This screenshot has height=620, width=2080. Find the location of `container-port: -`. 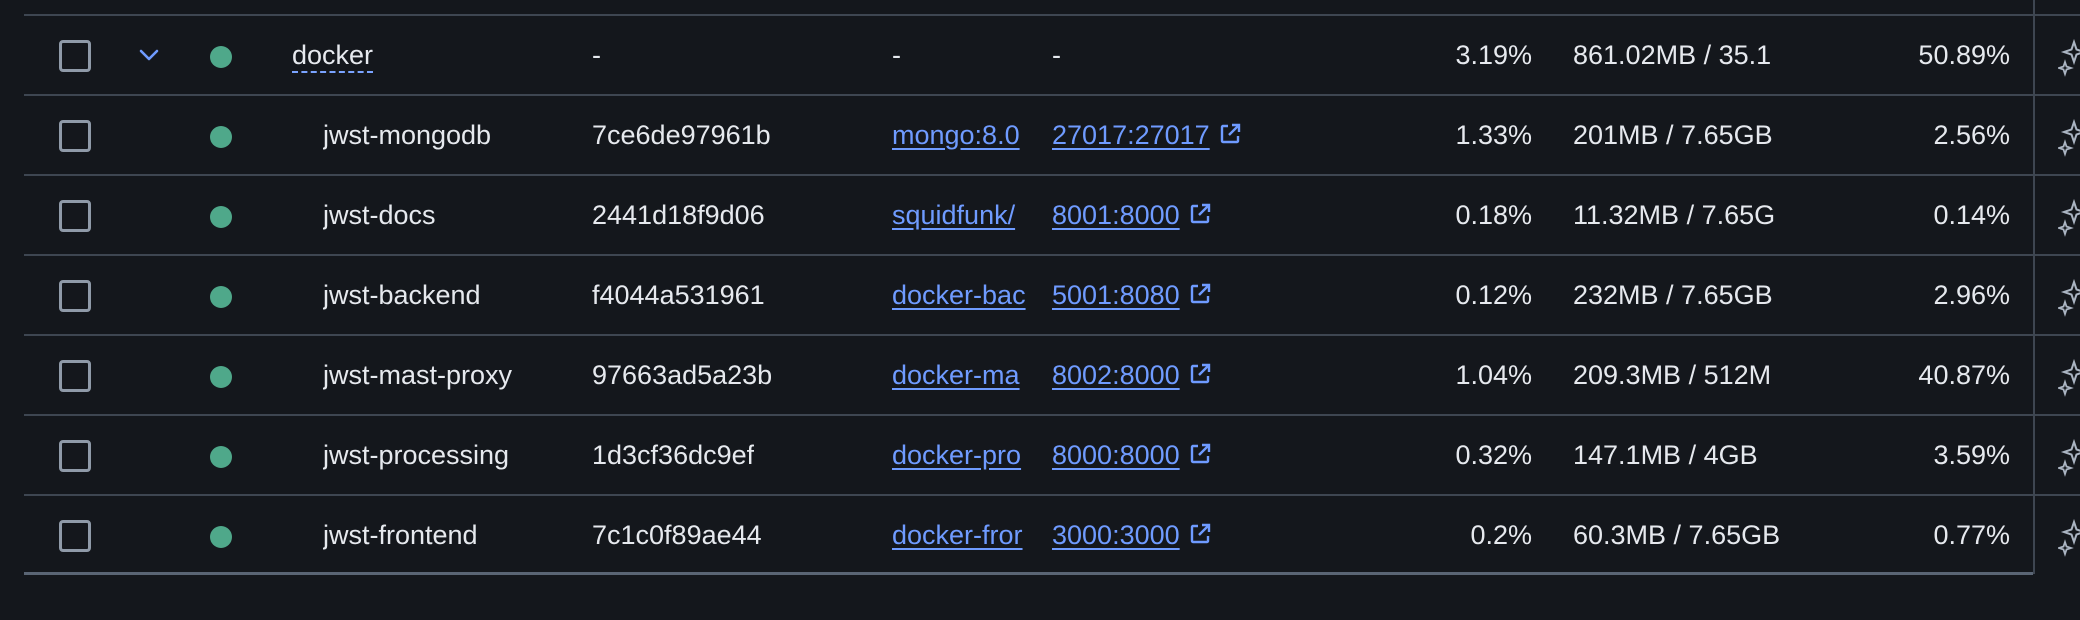

container-port: - is located at coordinates (1056, 55).